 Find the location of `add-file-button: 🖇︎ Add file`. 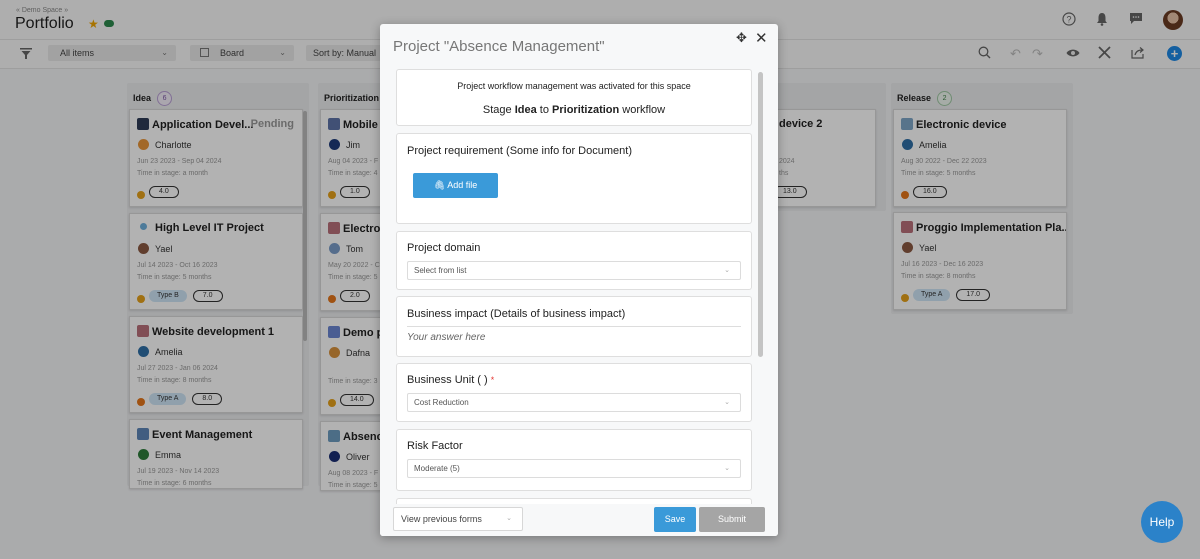

add-file-button: 🖇︎ Add file is located at coordinates (455, 185).